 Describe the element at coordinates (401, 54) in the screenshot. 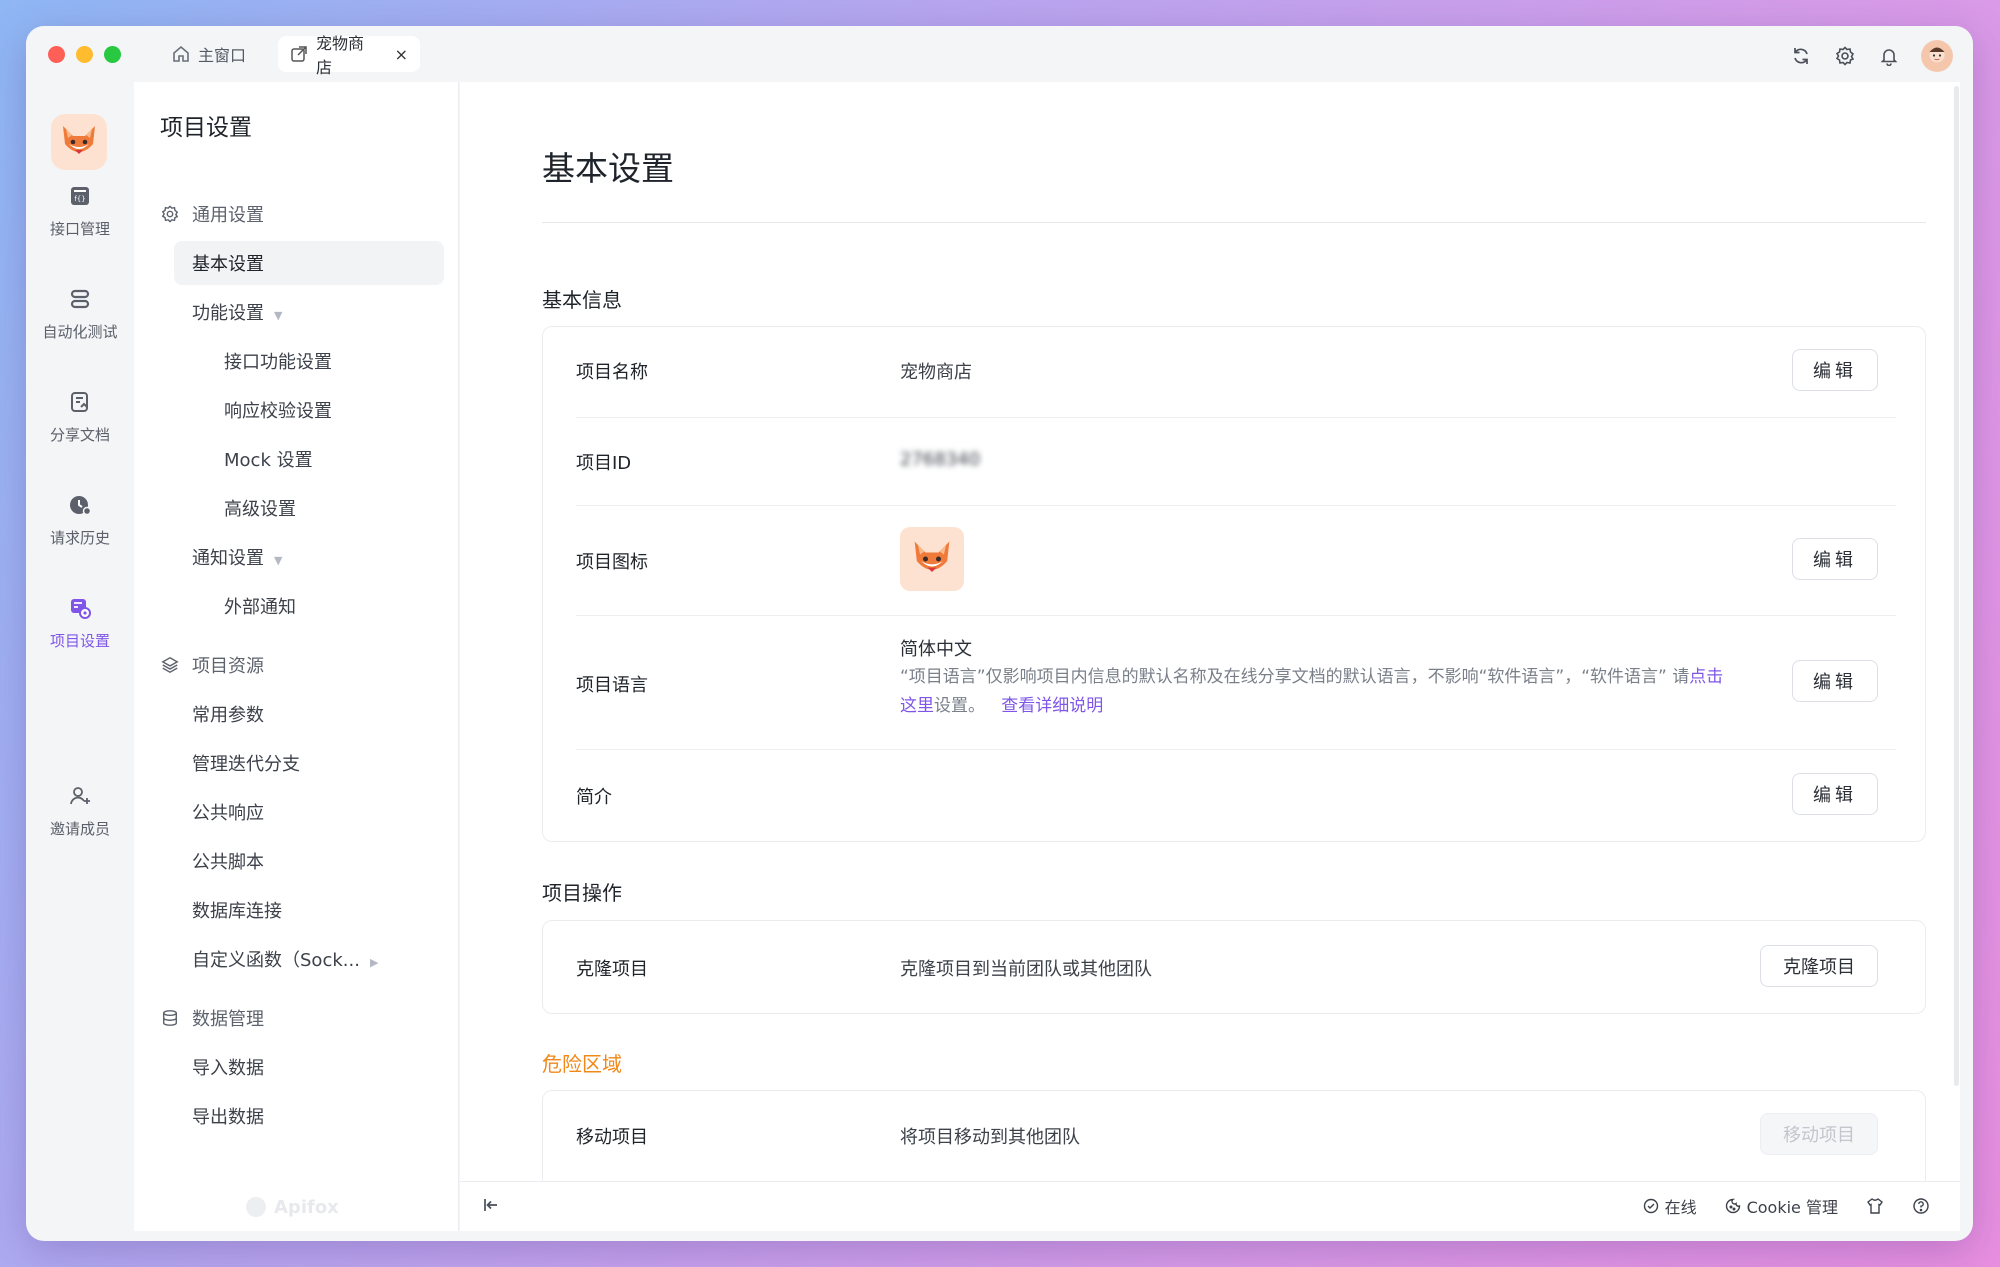

I see `close-icon: ×` at that location.